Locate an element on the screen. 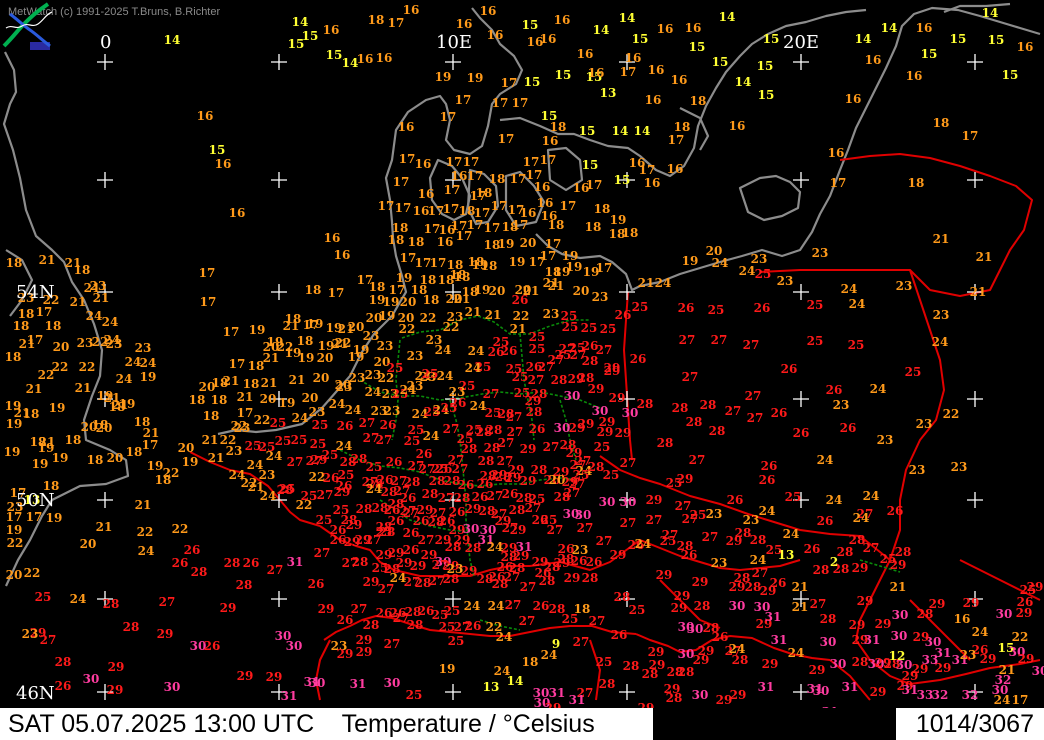 This screenshot has width=1044, height=740. status-datetime: SAT 05.07.2025 13:00 UTC is located at coordinates (161, 724).